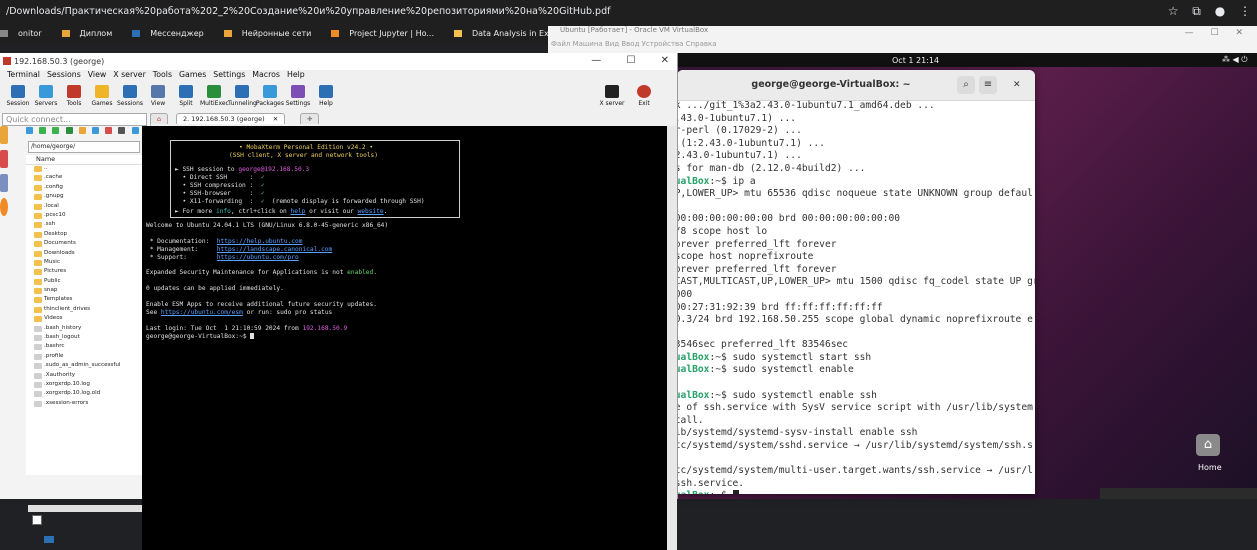 This screenshot has height=550, width=1257. What do you see at coordinates (1208, 445) in the screenshot?
I see `home-folder-icon: ⌂` at bounding box center [1208, 445].